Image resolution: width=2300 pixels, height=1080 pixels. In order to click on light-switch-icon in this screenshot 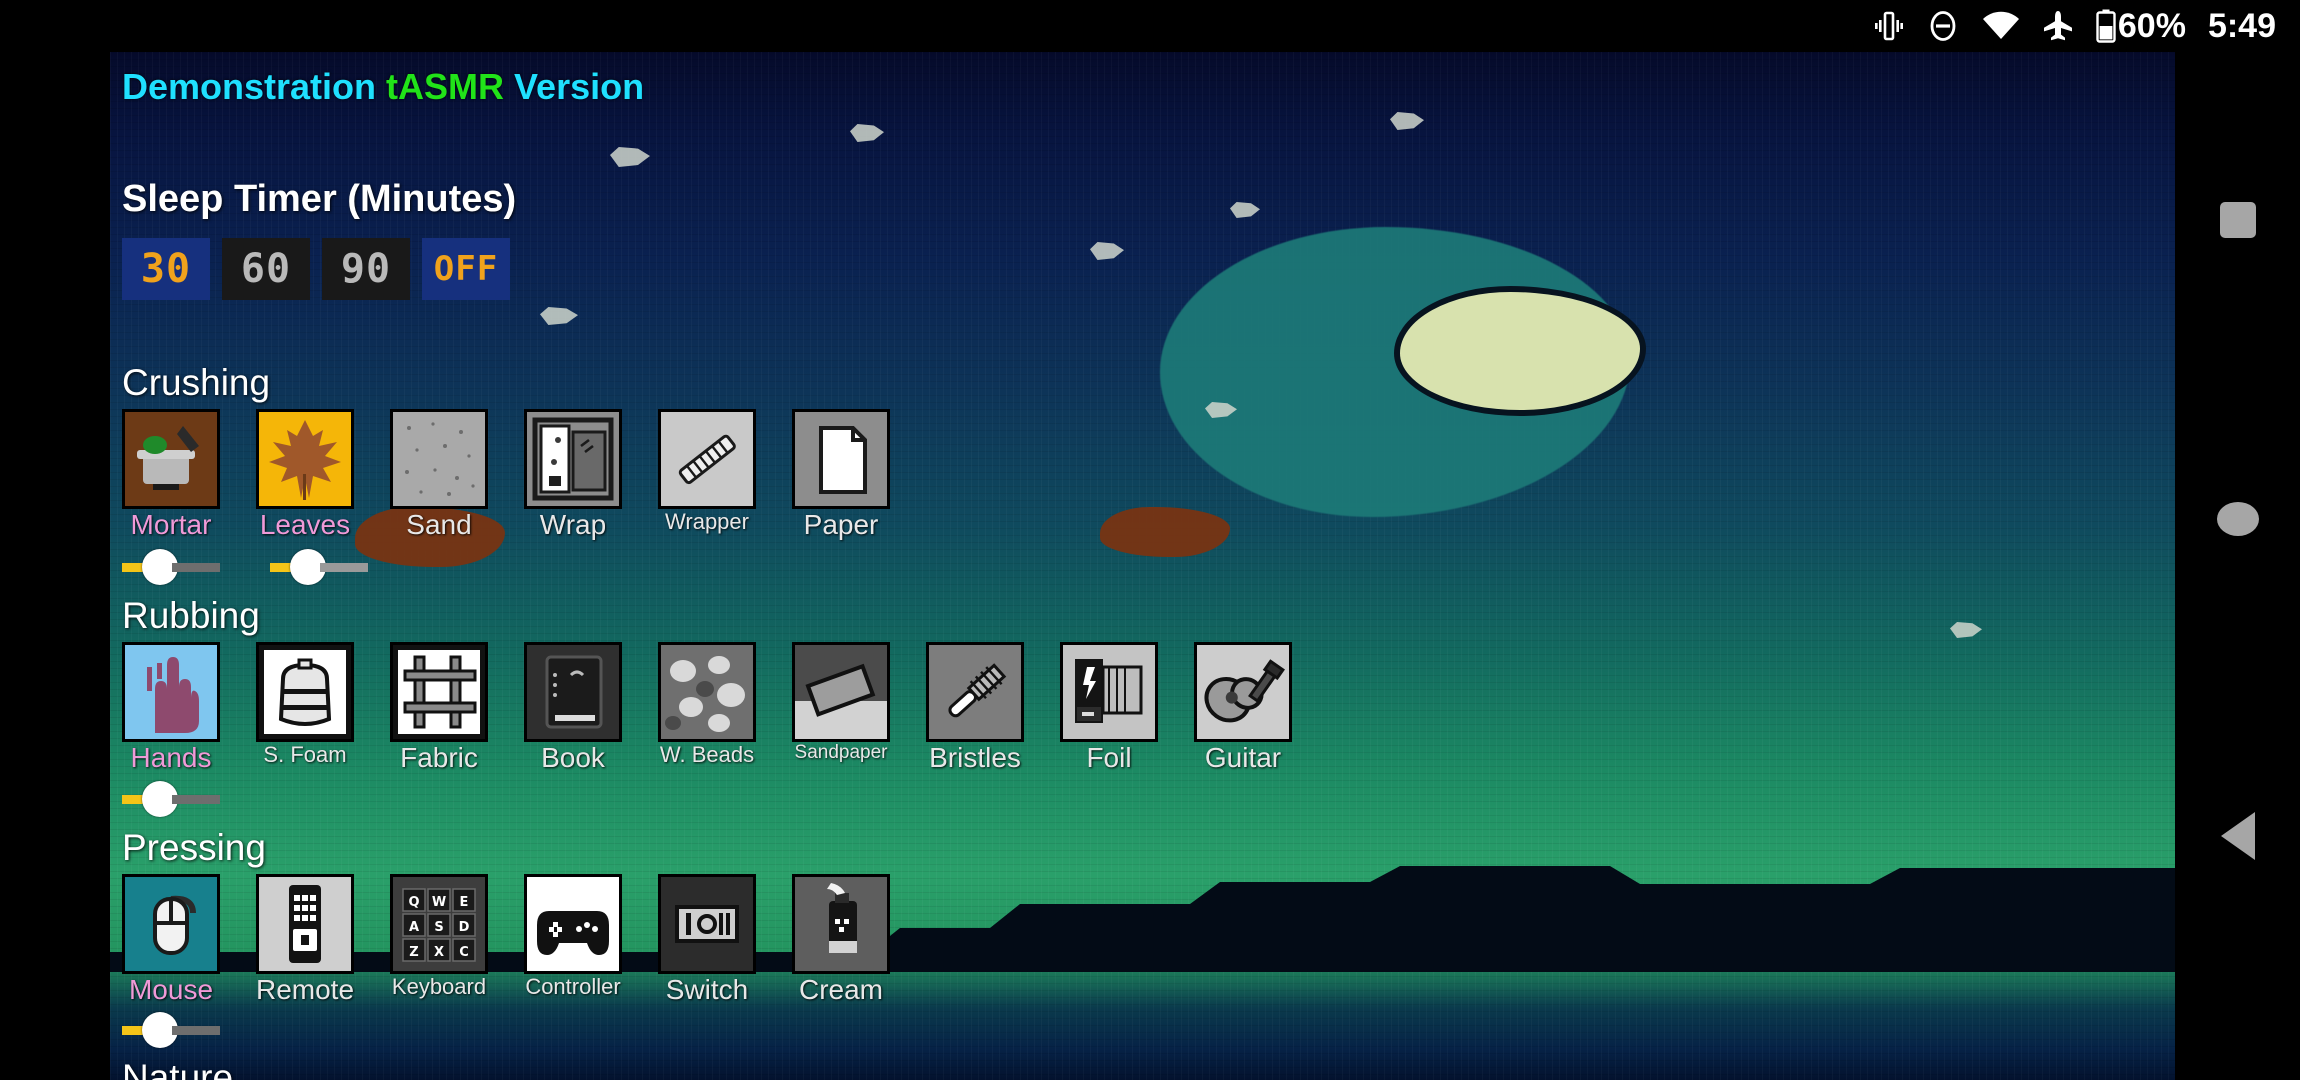, I will do `click(707, 924)`.